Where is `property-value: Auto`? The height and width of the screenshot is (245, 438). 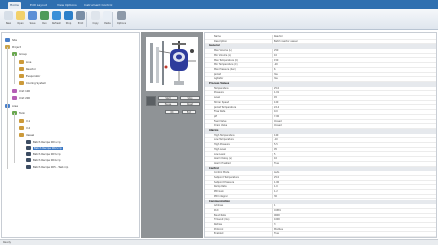 property-value: Auto is located at coordinates (349, 173).